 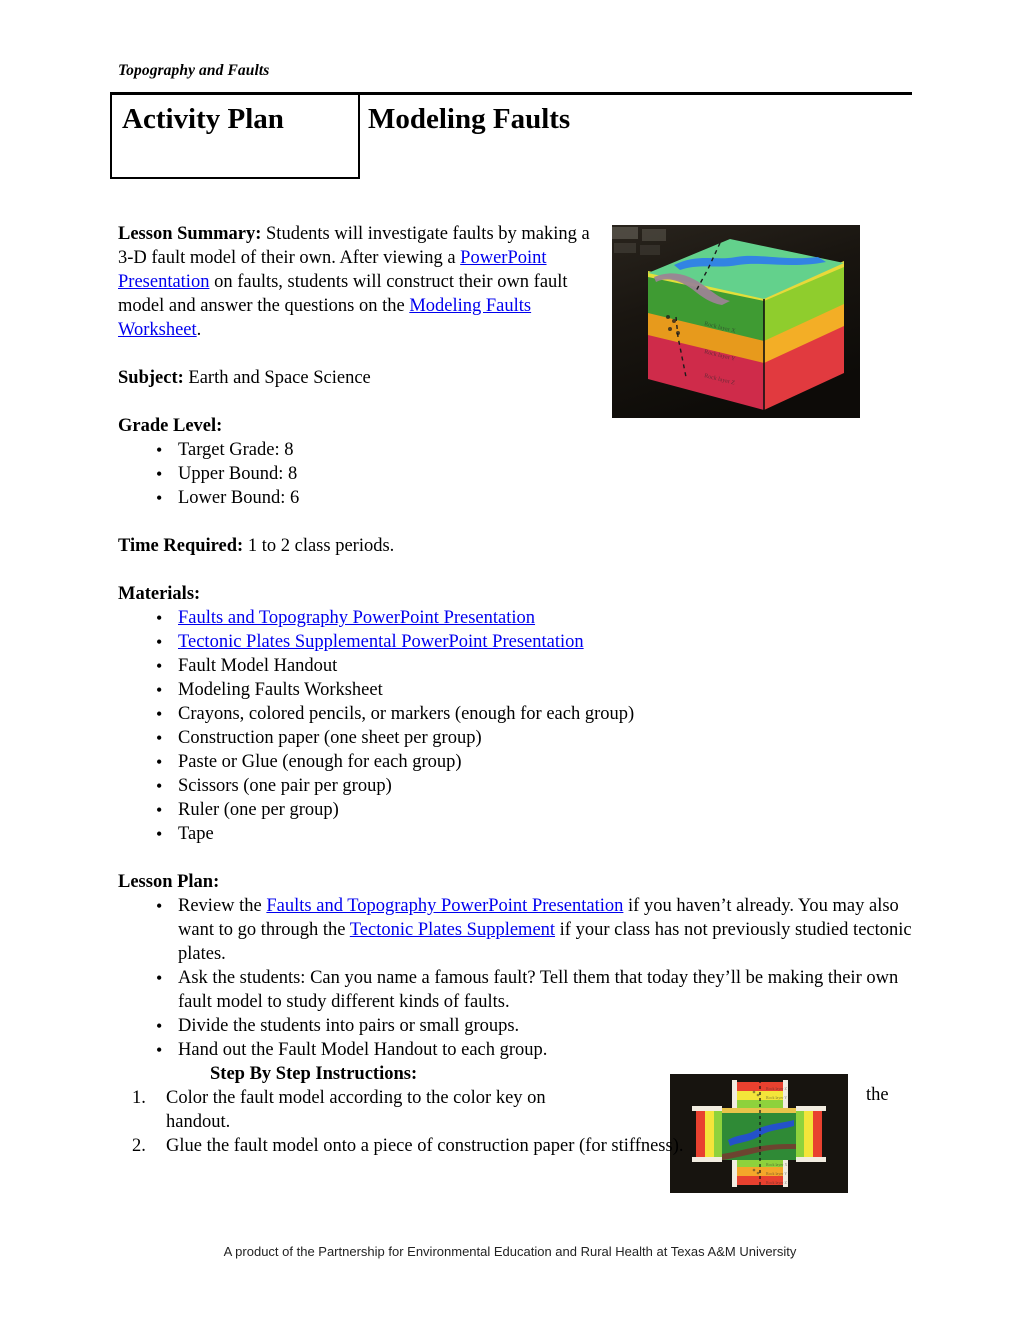 I want to click on list-item: Lower Bound: 6, so click(x=515, y=498).